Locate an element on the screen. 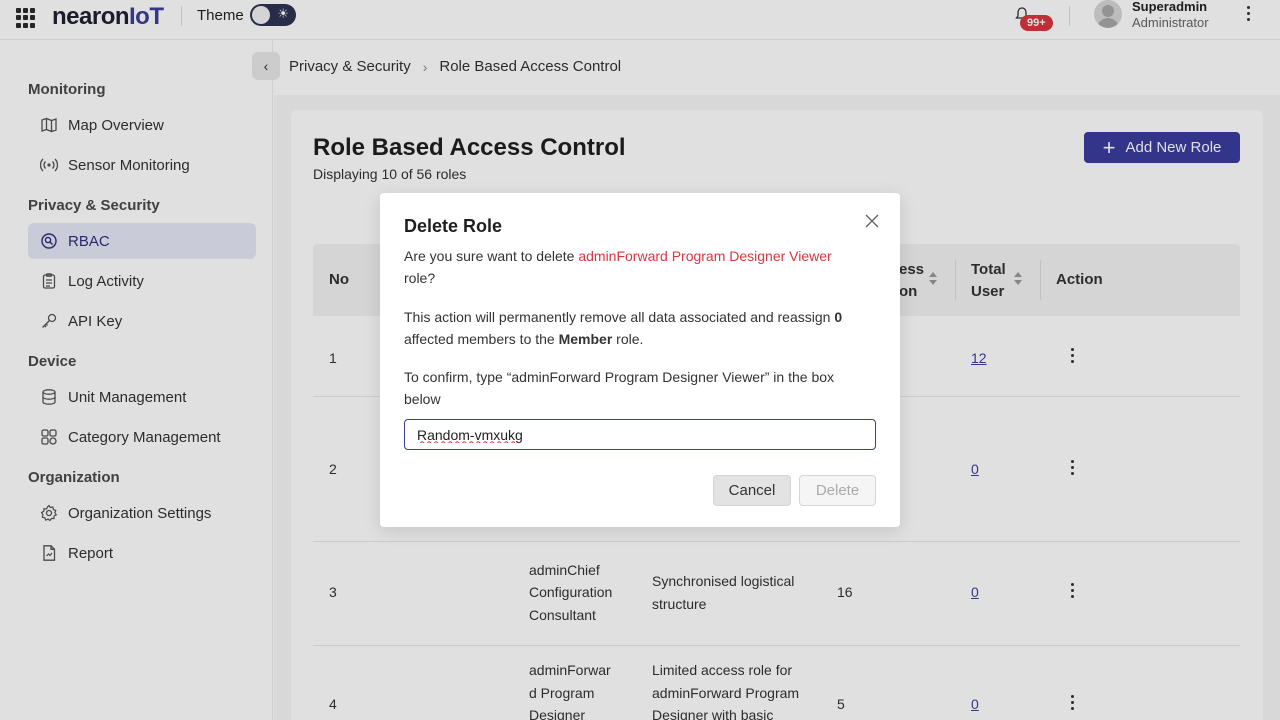 The image size is (1280, 720). dialog-title: Delete Role is located at coordinates (453, 226).